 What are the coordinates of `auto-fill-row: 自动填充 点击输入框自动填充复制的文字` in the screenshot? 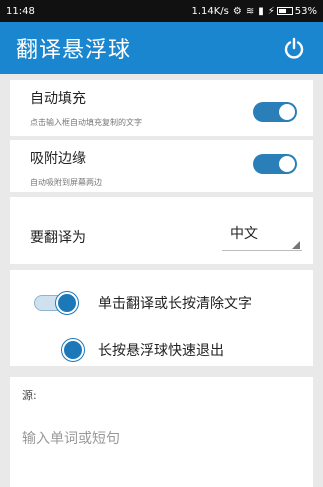 It's located at (161, 108).